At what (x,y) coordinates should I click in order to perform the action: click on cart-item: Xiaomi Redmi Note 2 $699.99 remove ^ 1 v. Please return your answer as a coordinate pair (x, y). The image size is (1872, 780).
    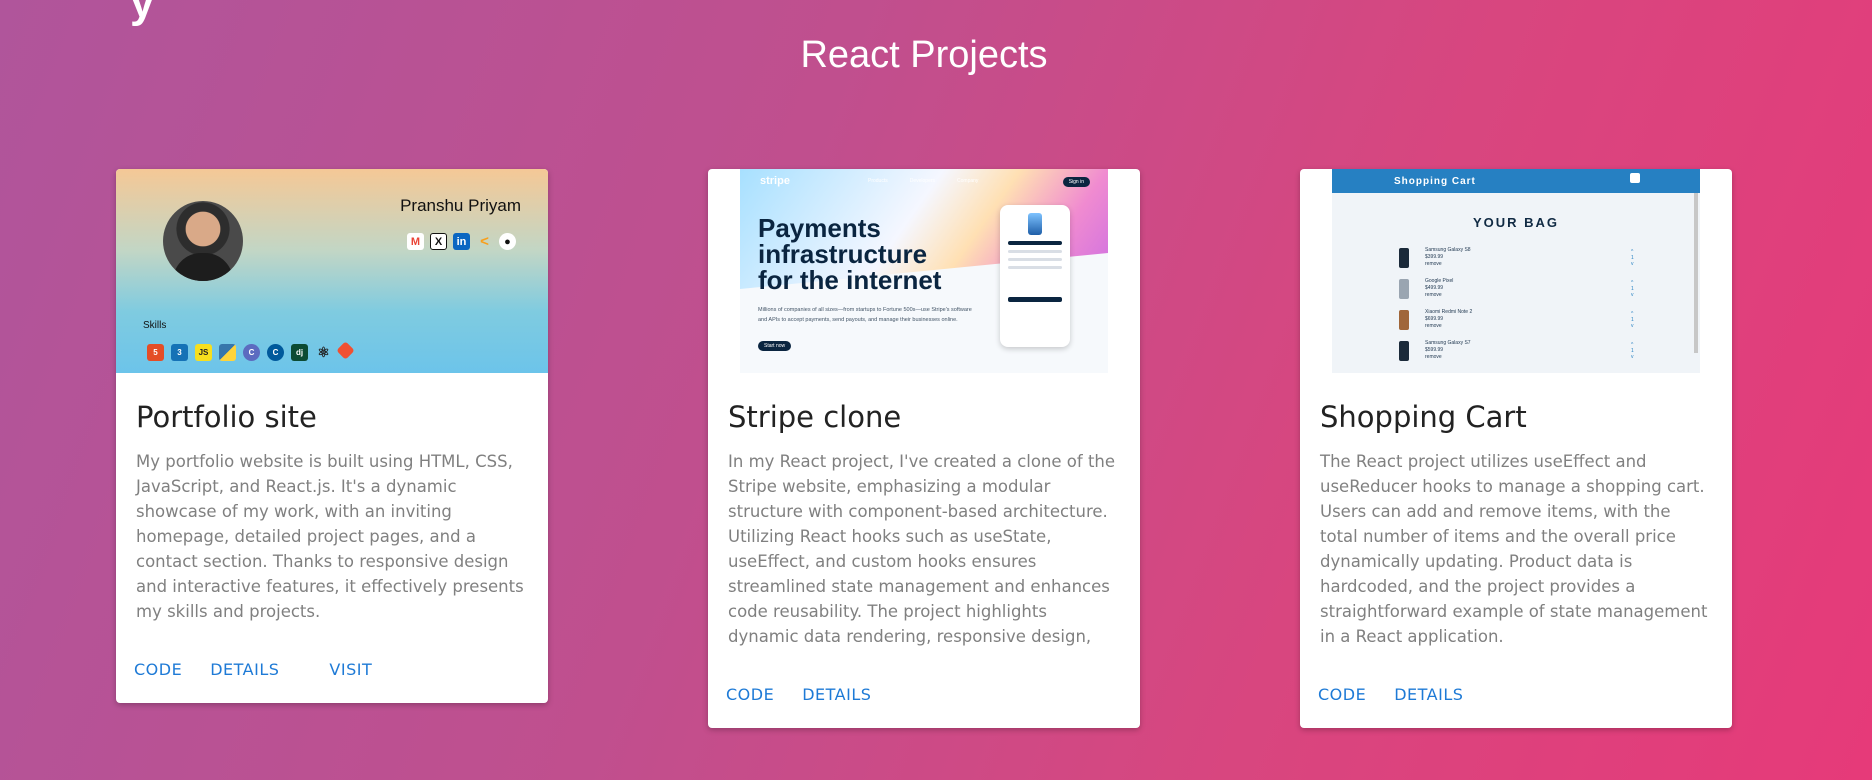
    Looking at the image, I should click on (1549, 319).